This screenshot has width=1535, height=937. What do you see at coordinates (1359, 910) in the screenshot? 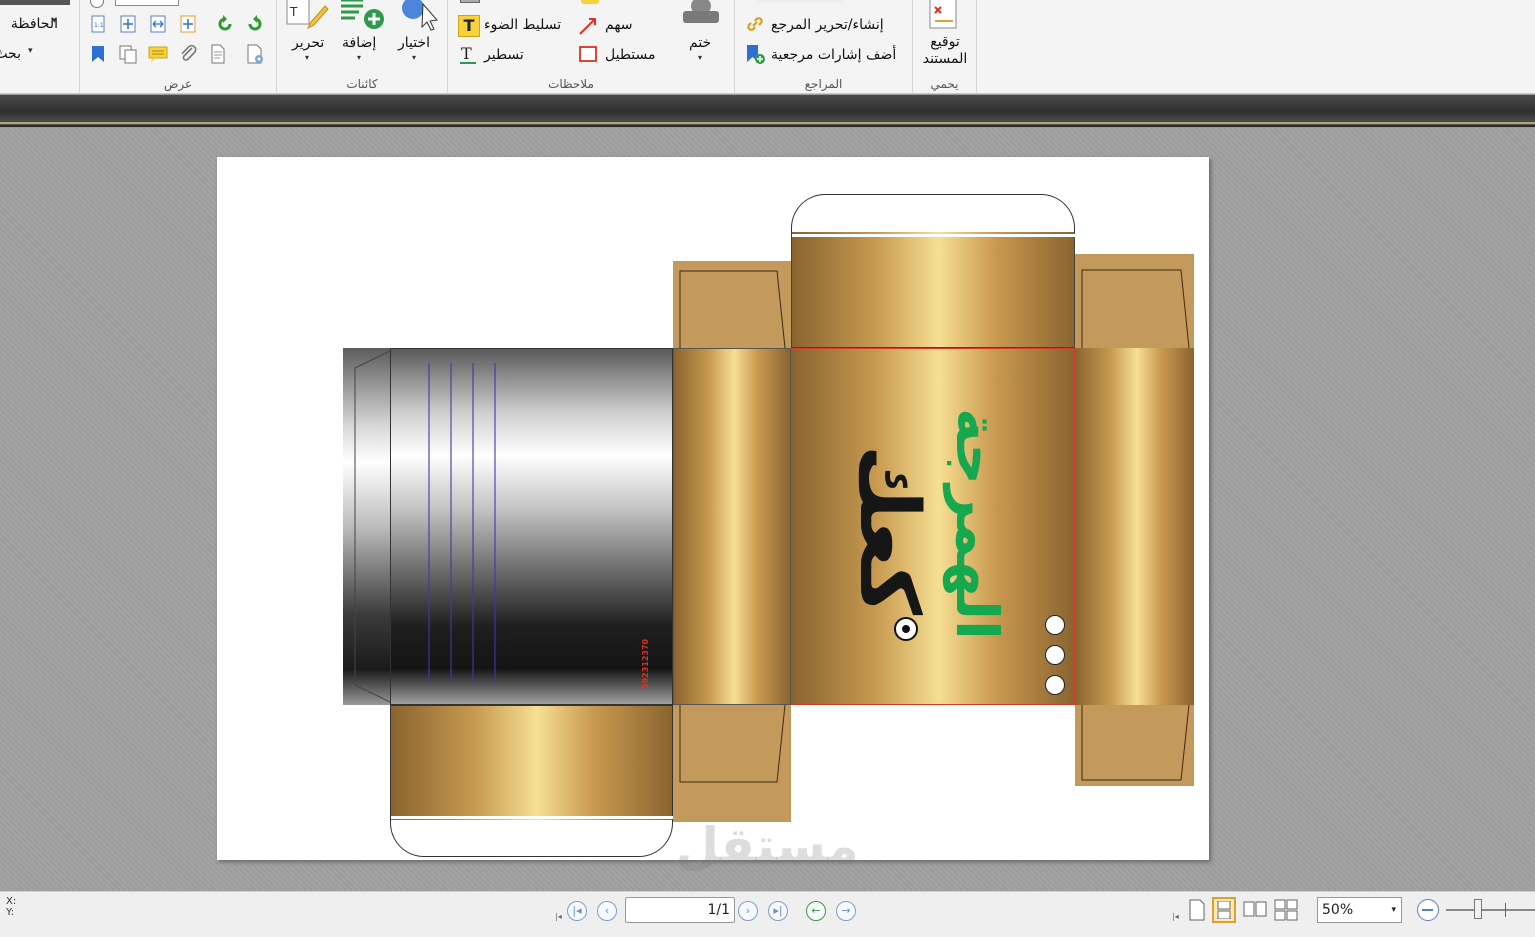
I see `zoom-select: 50% ▾` at bounding box center [1359, 910].